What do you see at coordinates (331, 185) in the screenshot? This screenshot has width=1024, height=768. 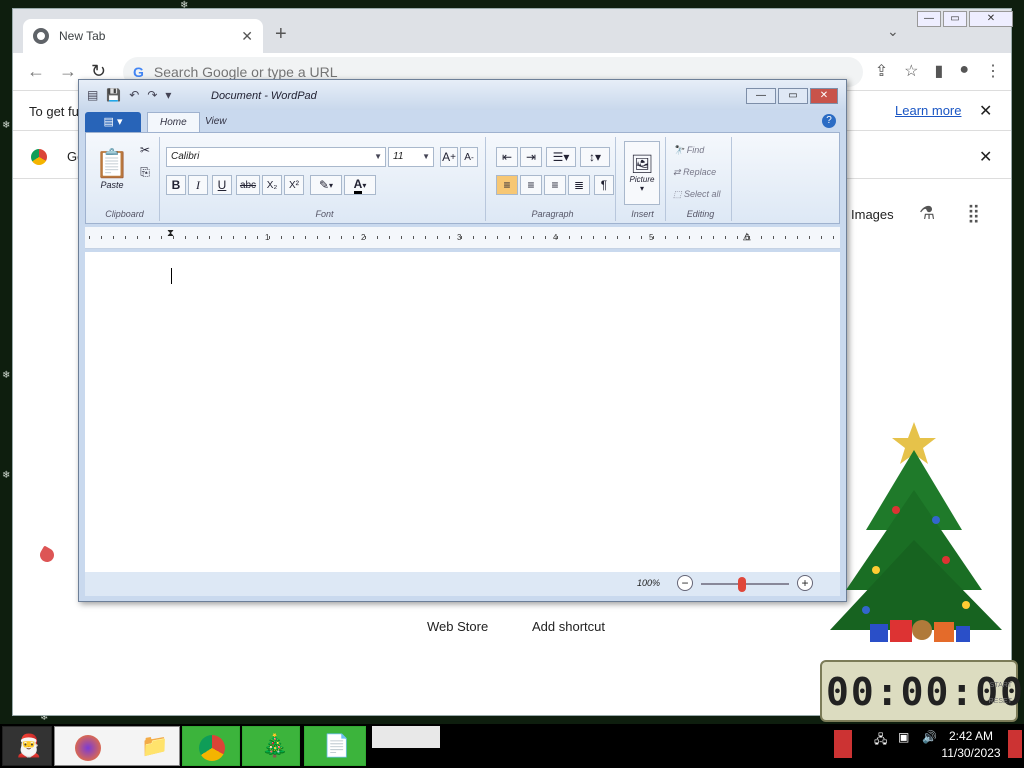 I see `chevron-down-icon: ▾` at bounding box center [331, 185].